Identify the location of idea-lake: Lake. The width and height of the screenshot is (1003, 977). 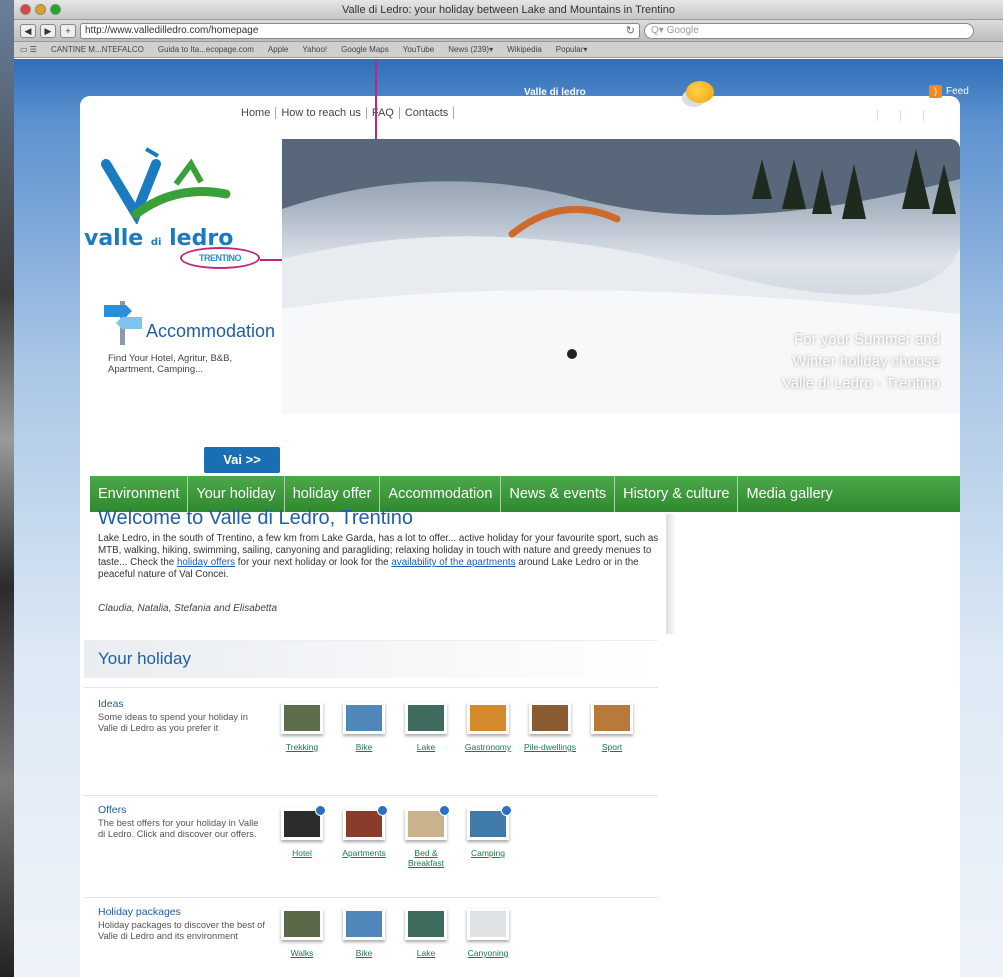
(426, 727).